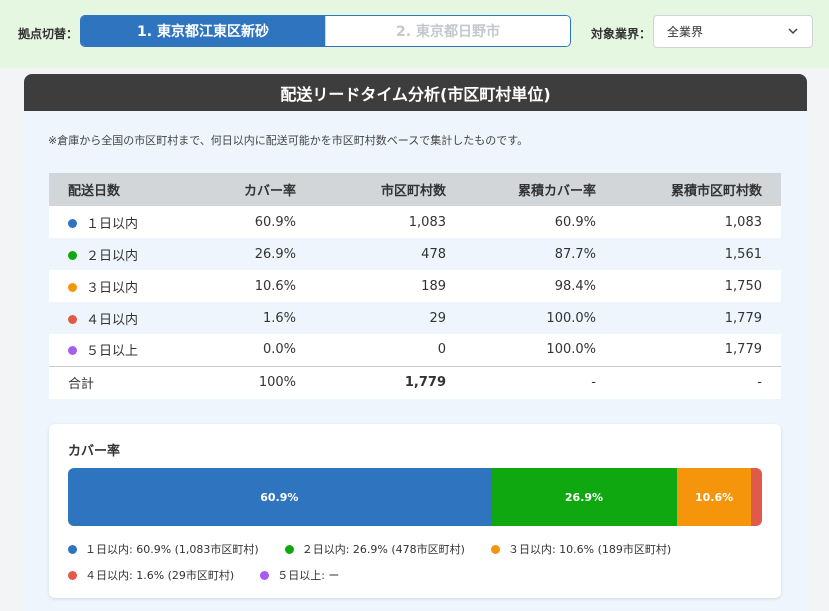 The height and width of the screenshot is (611, 829). Describe the element at coordinates (112, 288) in the screenshot. I see `days-label: ３日以内` at that location.